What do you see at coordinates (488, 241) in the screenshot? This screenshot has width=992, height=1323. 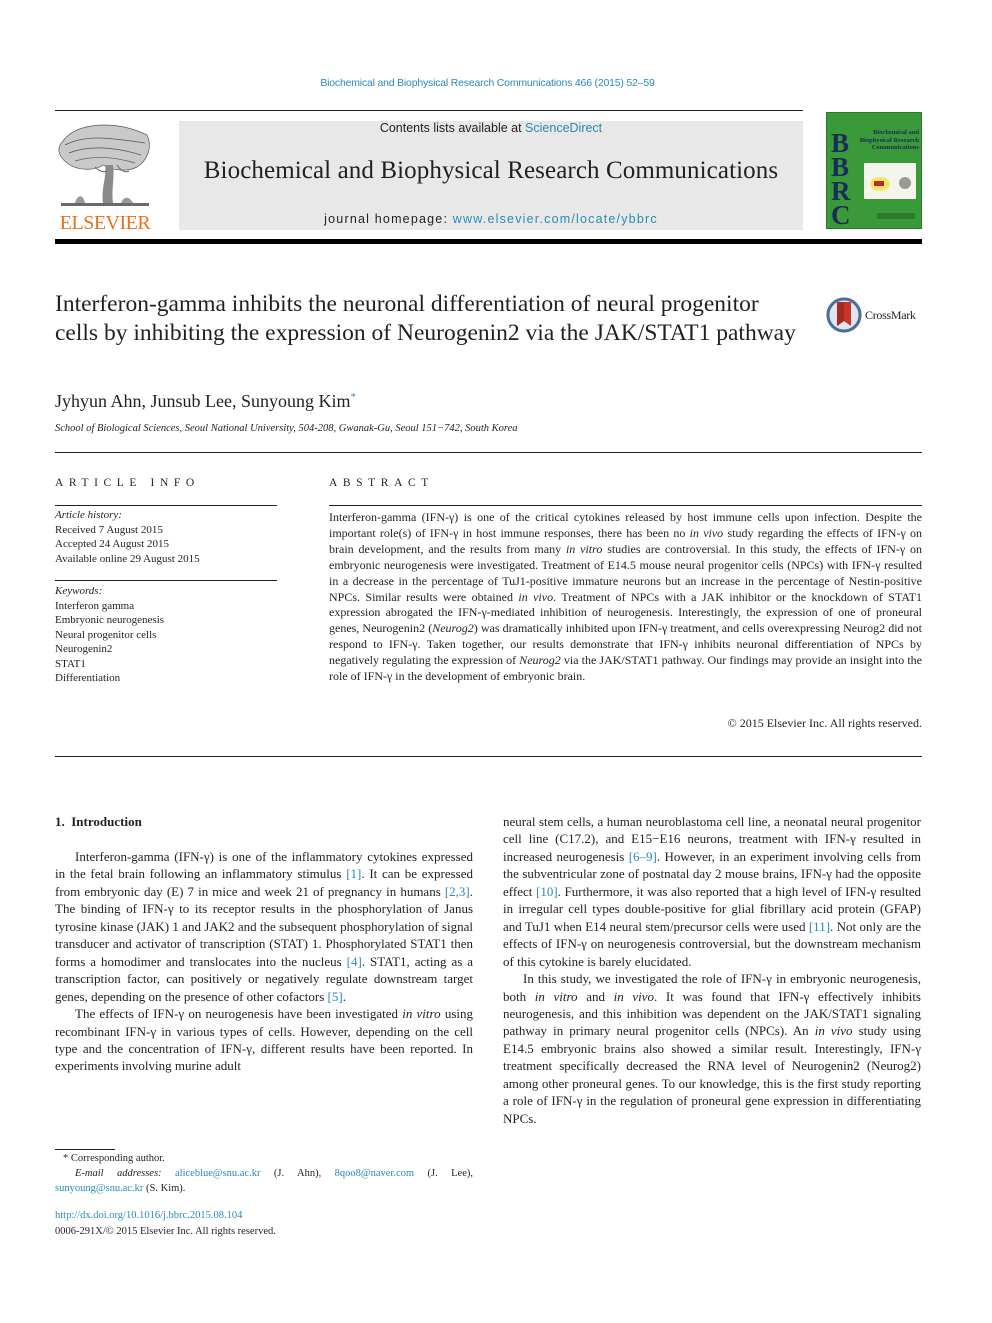 I see `header-thick-rule` at bounding box center [488, 241].